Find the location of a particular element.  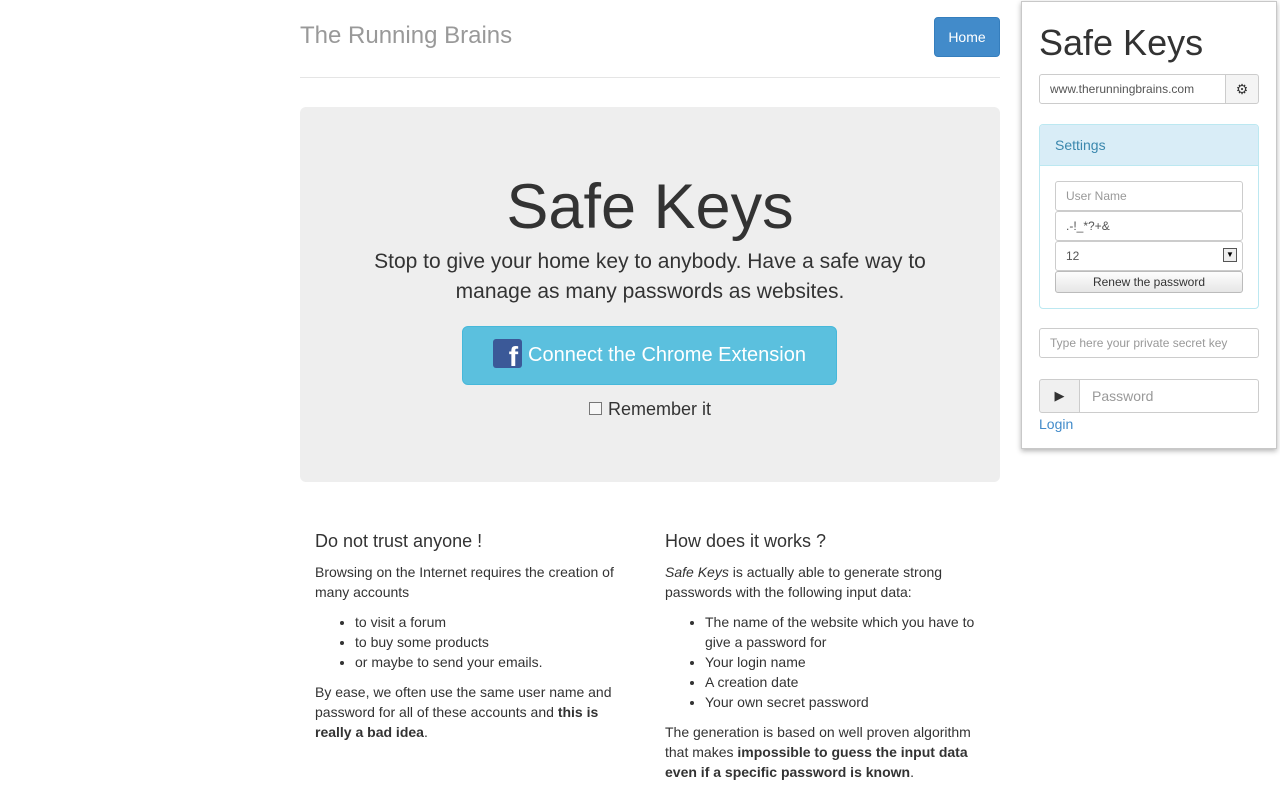

facebook-icon: f is located at coordinates (508, 354).